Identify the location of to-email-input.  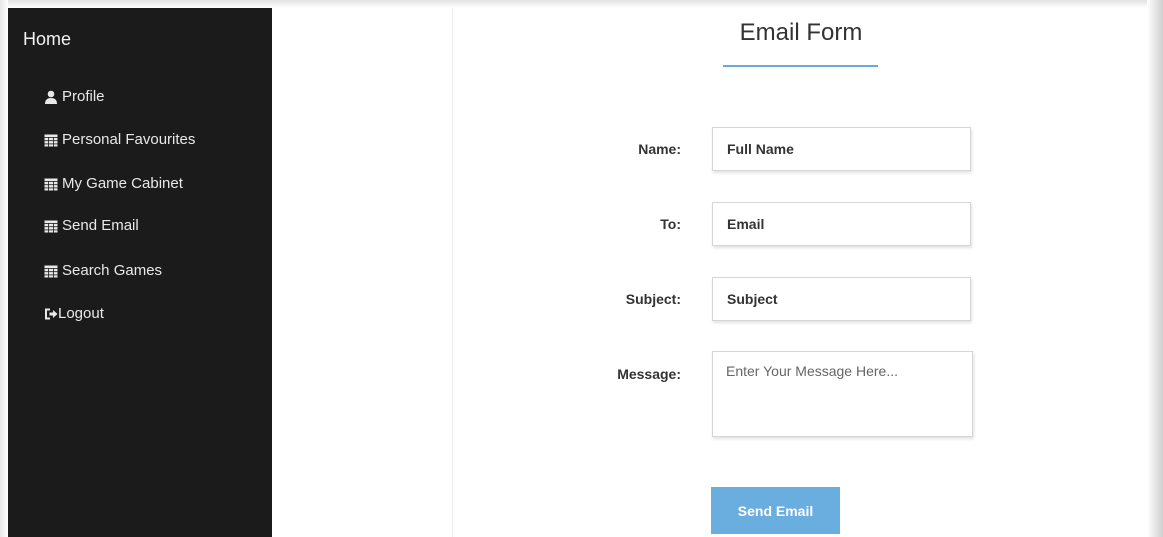
(841, 224).